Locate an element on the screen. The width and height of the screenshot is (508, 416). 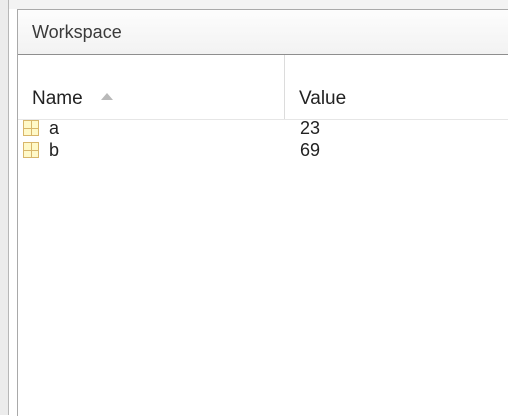
variable-value: 69 is located at coordinates (310, 150).